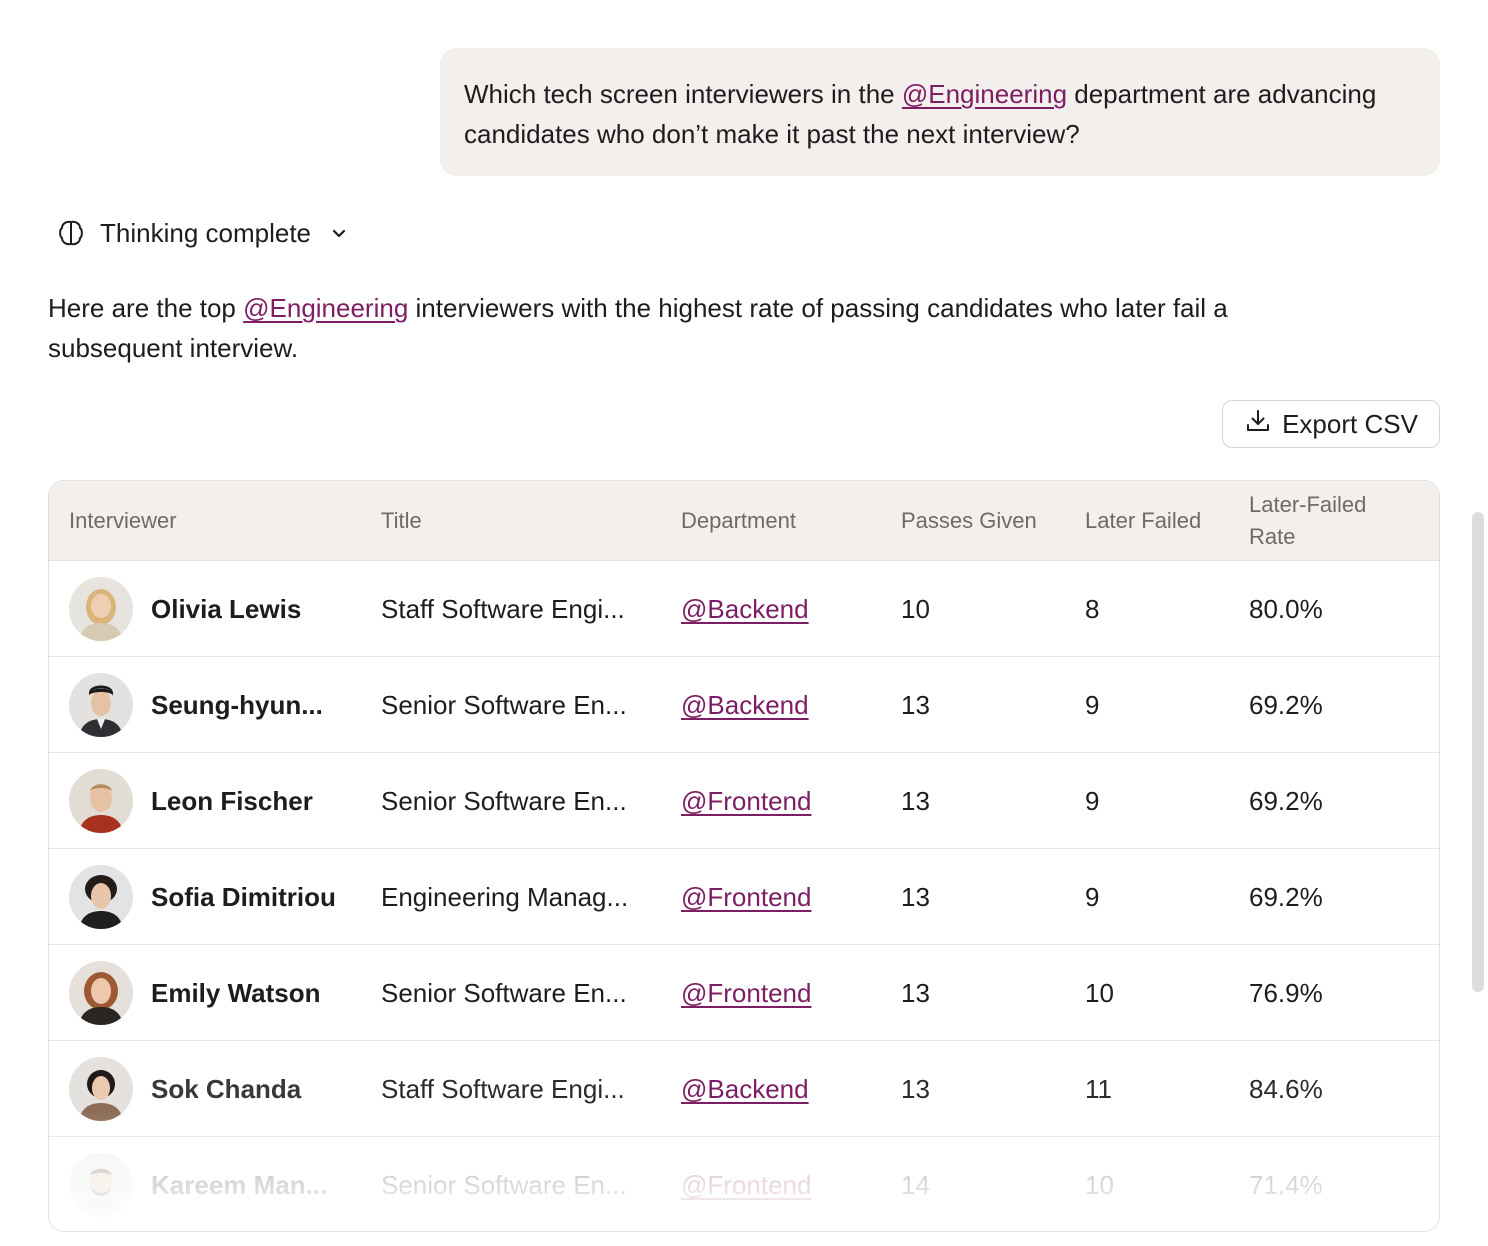 This screenshot has width=1488, height=1246. I want to click on interviewer-cell: Leon Fischer, so click(191, 801).